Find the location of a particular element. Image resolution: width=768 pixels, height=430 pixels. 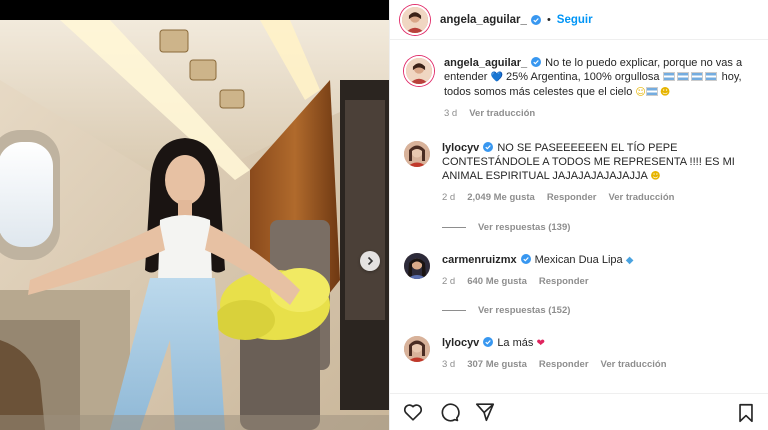

comment-likes: 640 Me gusta is located at coordinates (497, 281).